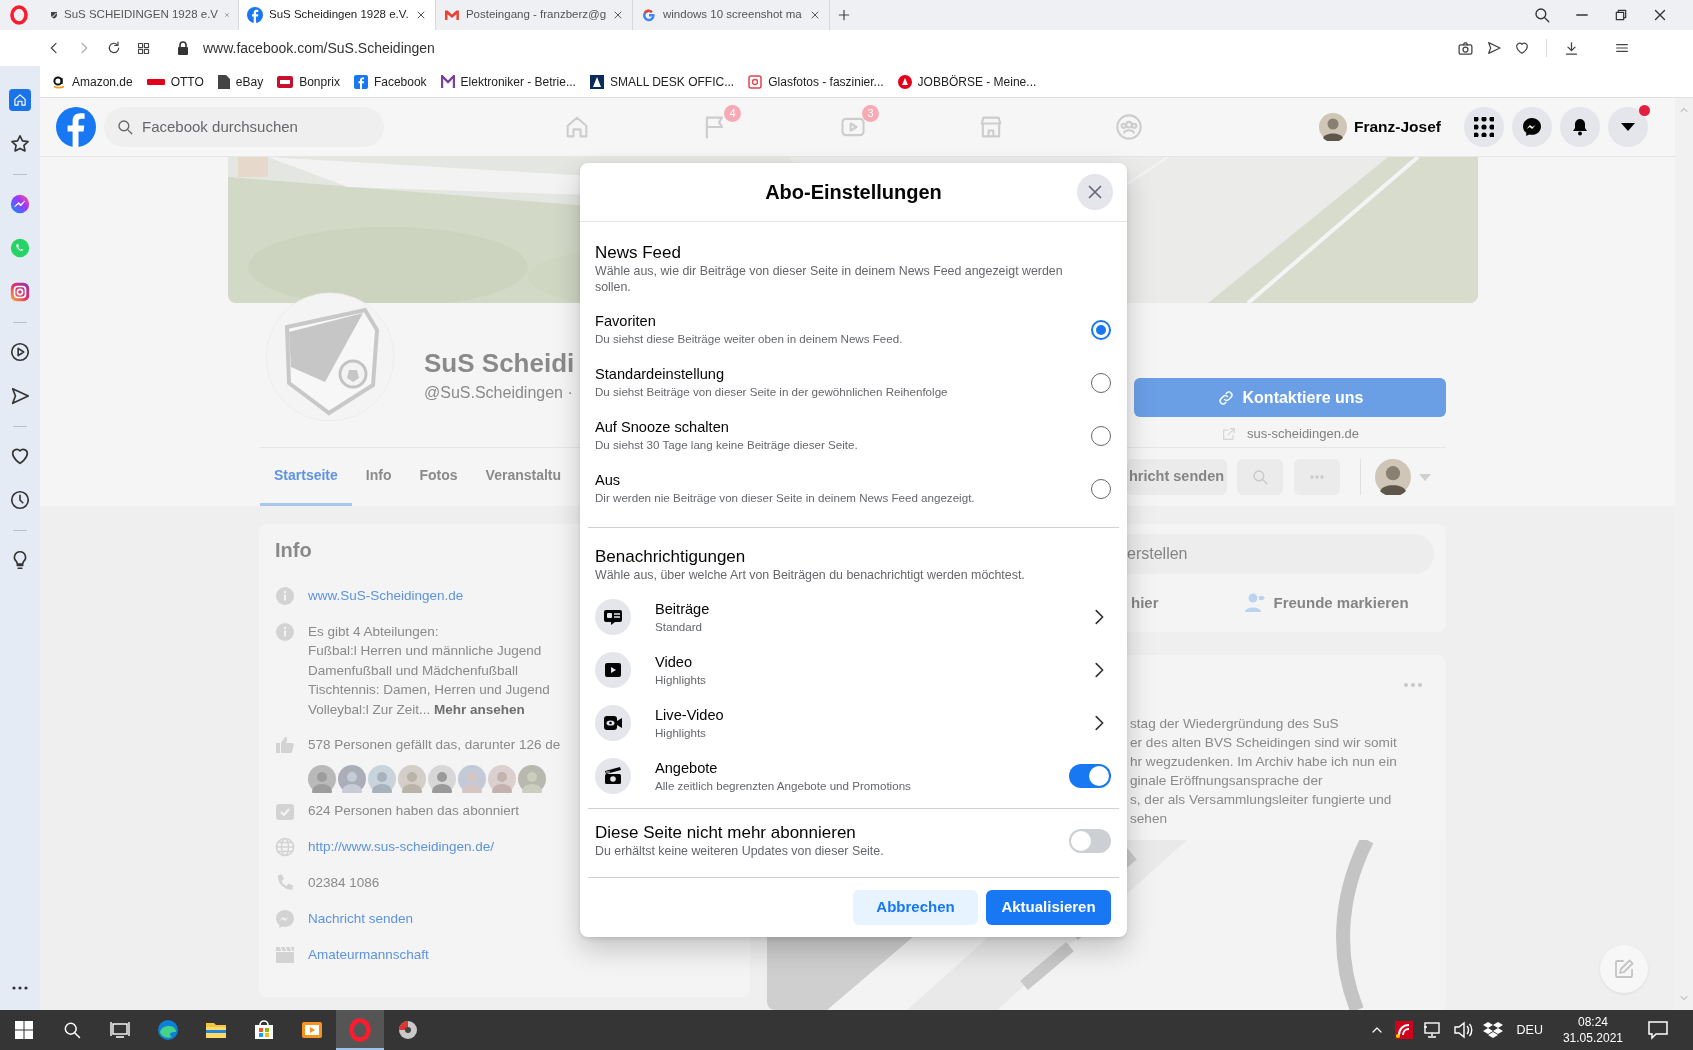 This screenshot has width=1693, height=1050. What do you see at coordinates (285, 847) in the screenshot?
I see `globe-icon` at bounding box center [285, 847].